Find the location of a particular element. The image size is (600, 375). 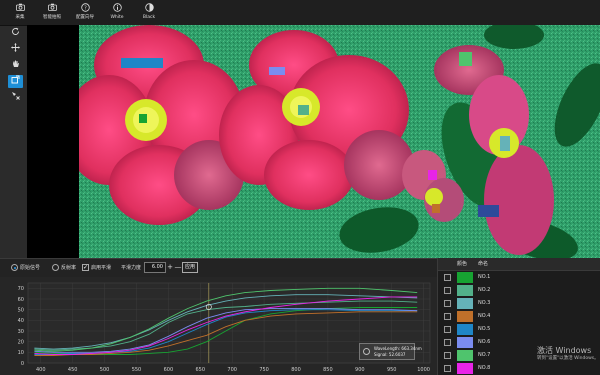

roi-no3-marker is located at coordinates (505, 143).